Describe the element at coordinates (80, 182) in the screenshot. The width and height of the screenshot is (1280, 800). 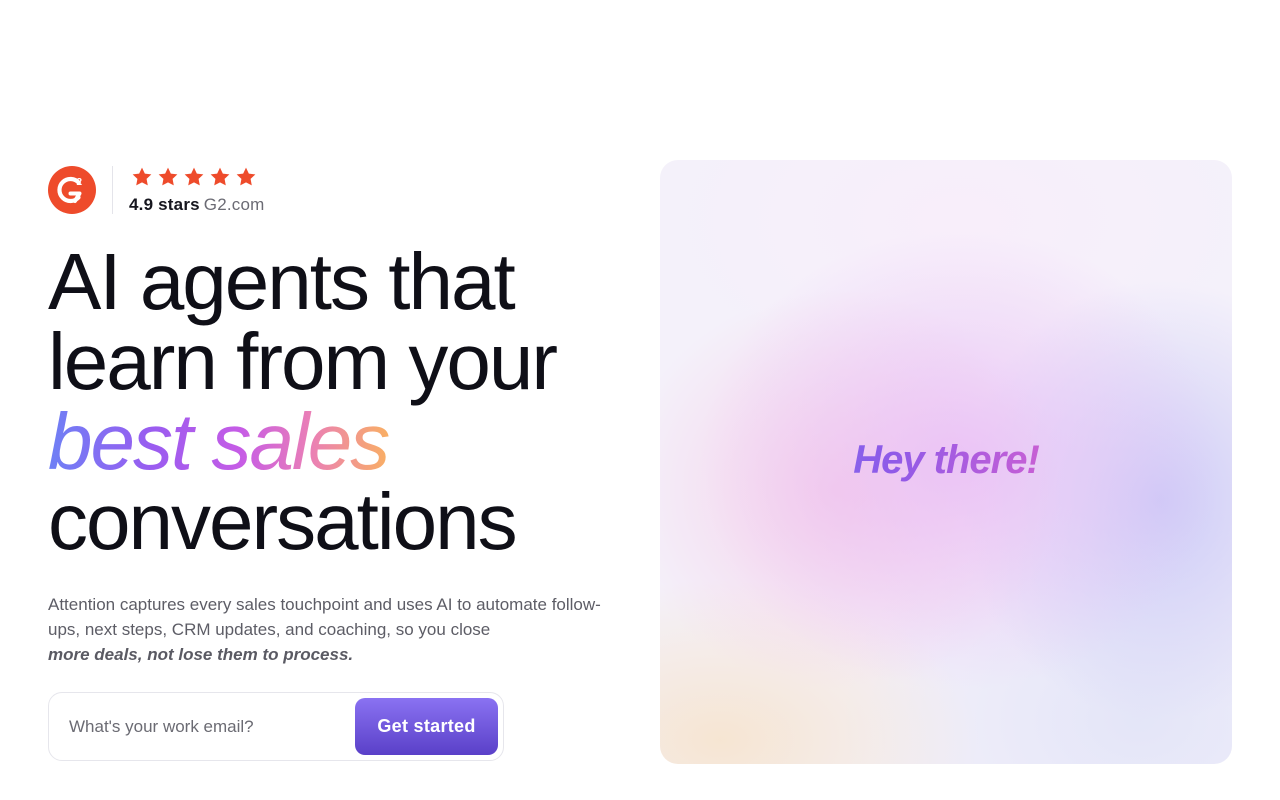
I see `svg-text: 2` at that location.